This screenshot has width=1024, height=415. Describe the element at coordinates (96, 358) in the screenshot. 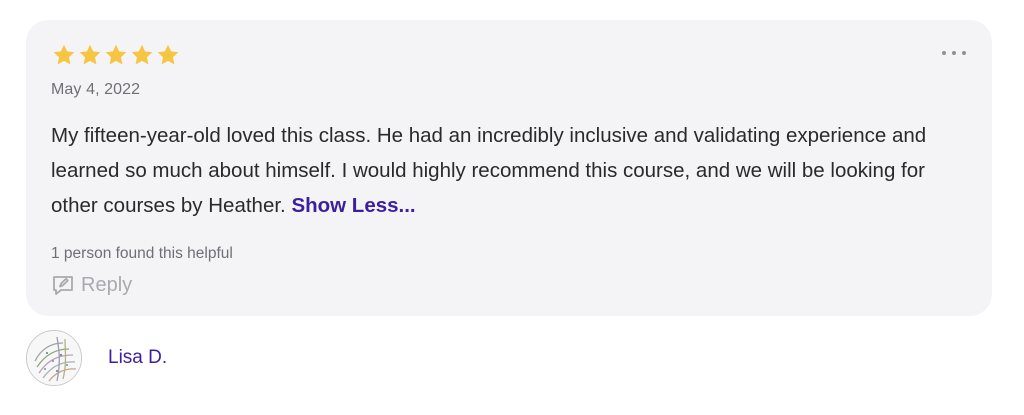

I see `review-author: Lisa D.` at that location.